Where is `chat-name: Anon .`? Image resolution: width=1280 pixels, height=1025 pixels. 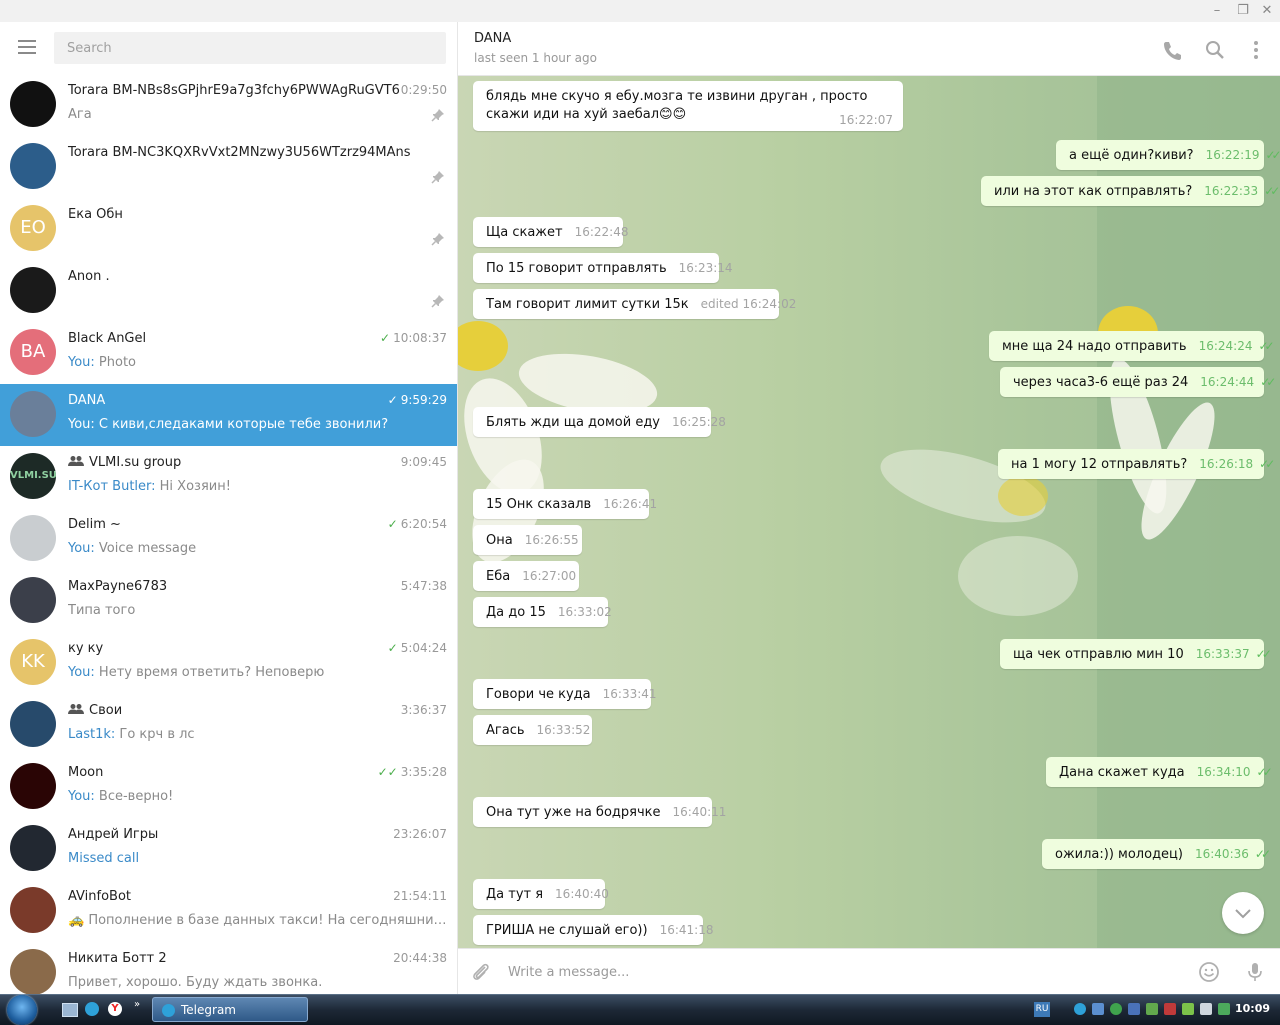
chat-name: Anon . is located at coordinates (89, 276).